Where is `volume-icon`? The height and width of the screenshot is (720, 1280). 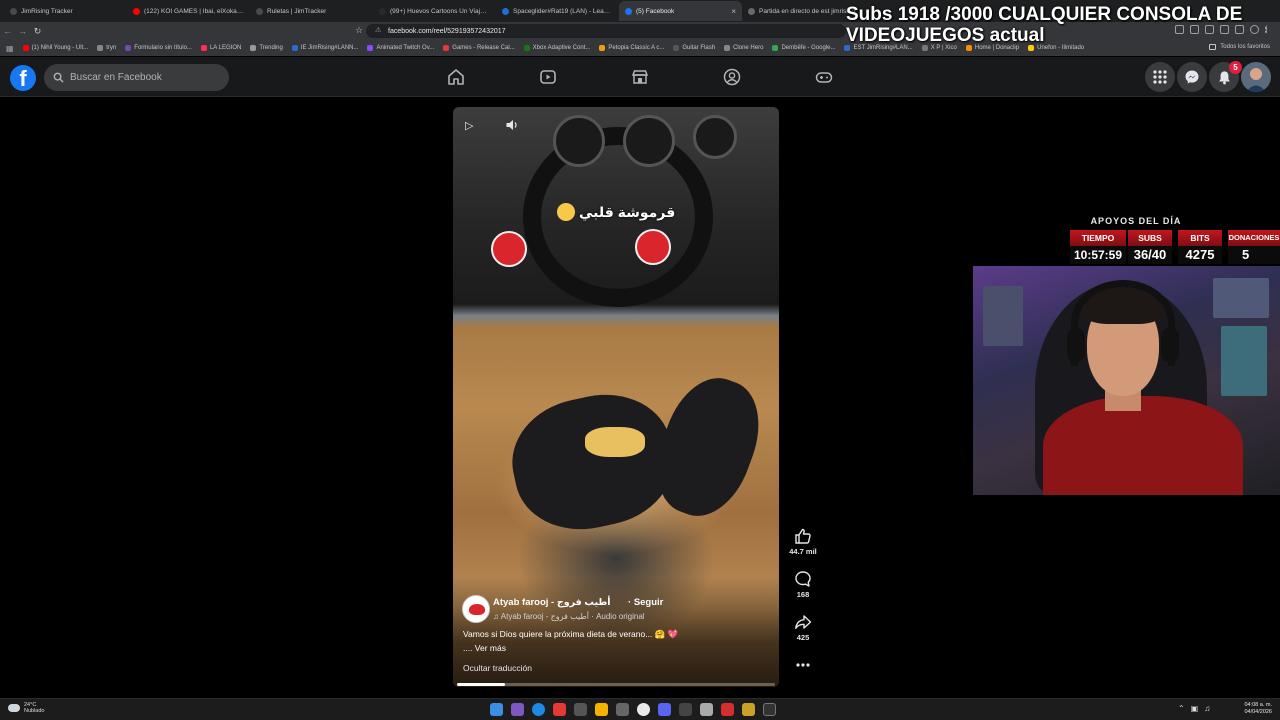
volume-icon is located at coordinates (512, 125).